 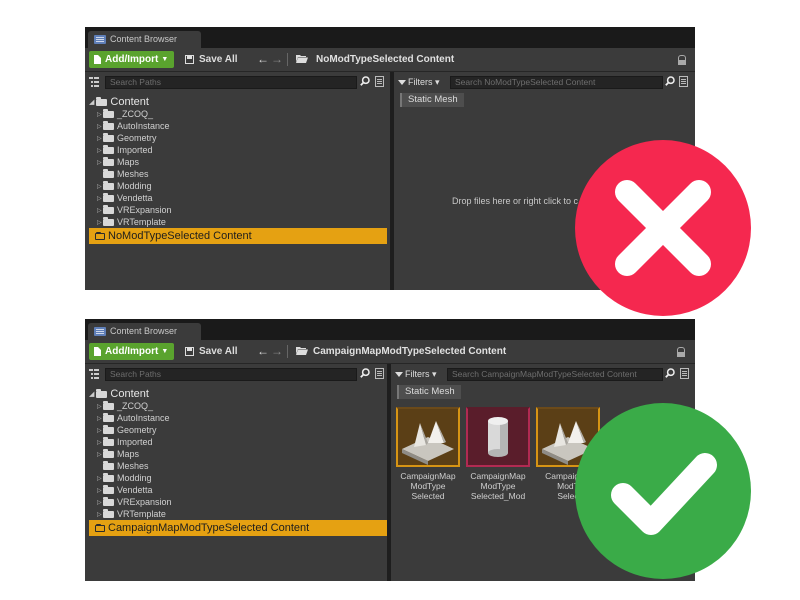 What do you see at coordinates (428, 454) in the screenshot?
I see `asset-tile: CampaignMap ModType Selected` at bounding box center [428, 454].